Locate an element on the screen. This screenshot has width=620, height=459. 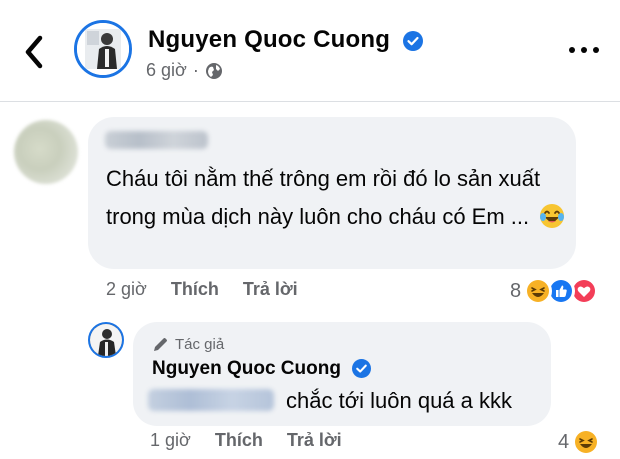
reply-time: 1 giờ is located at coordinates (170, 440).